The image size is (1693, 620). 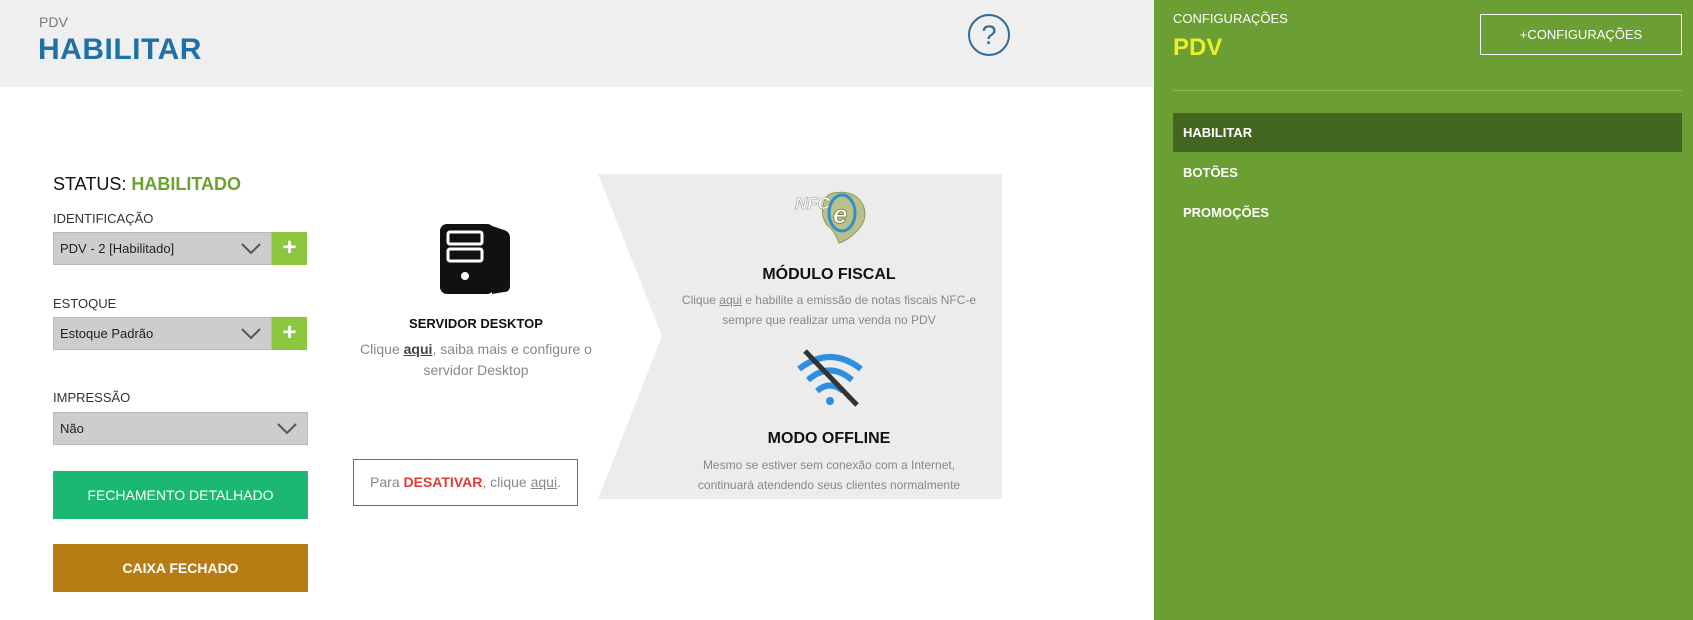 I want to click on caixa-fechado-button: CAIXA FECHADO, so click(x=180, y=568).